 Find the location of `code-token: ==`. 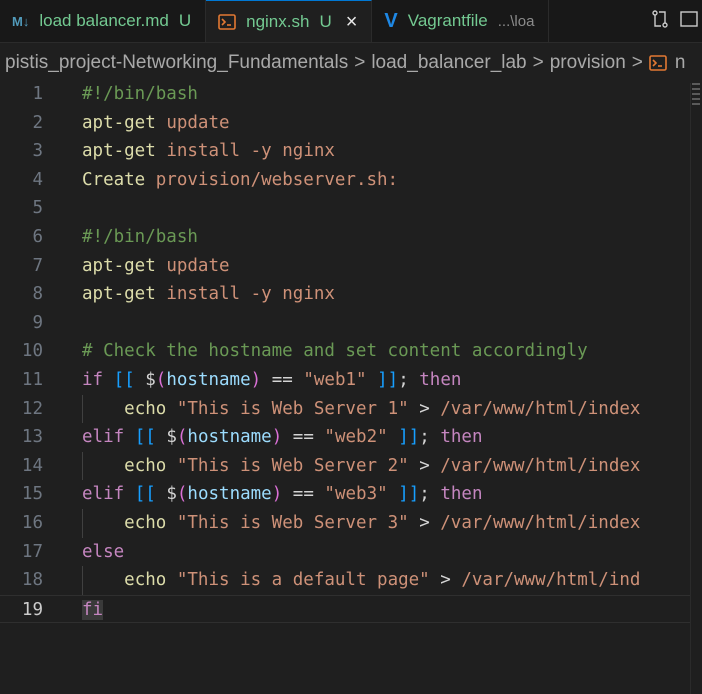

code-token: == is located at coordinates (282, 380).